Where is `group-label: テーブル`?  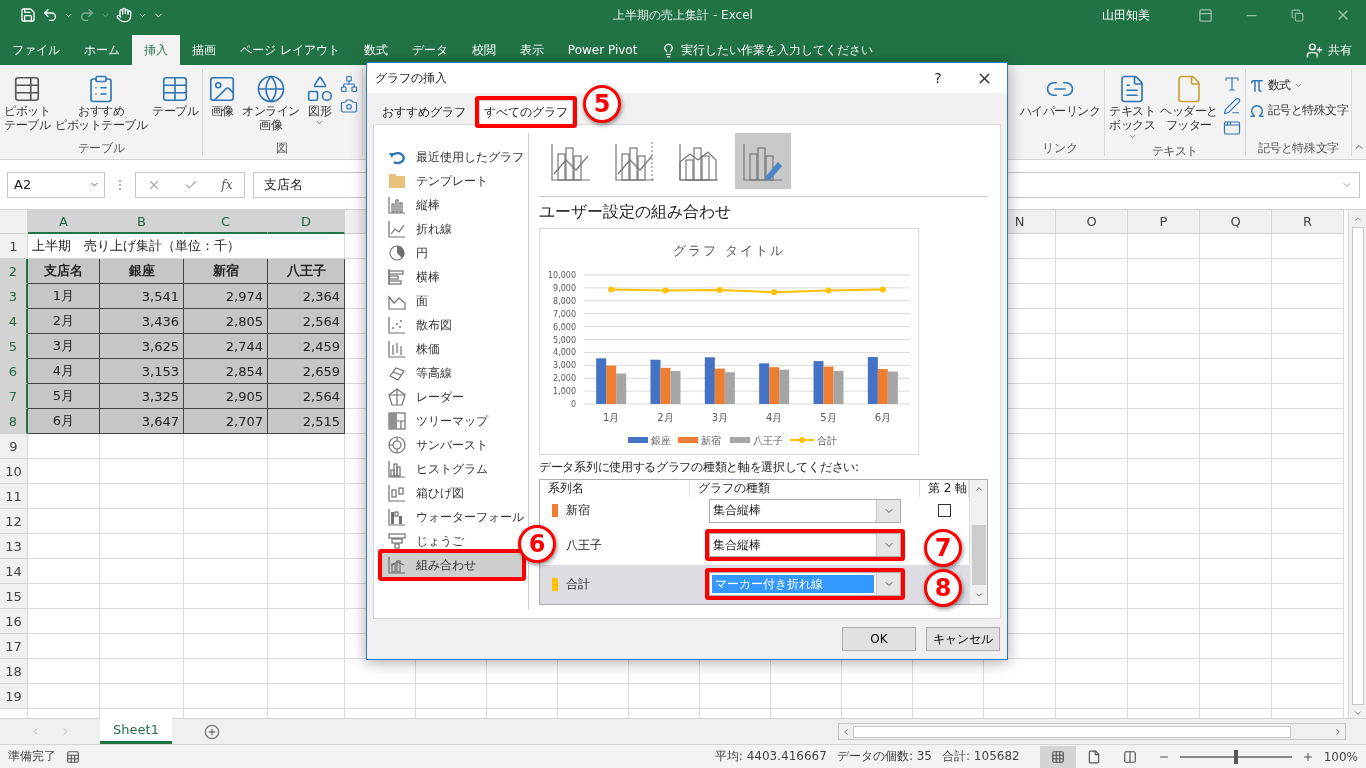
group-label: テーブル is located at coordinates (101, 148).